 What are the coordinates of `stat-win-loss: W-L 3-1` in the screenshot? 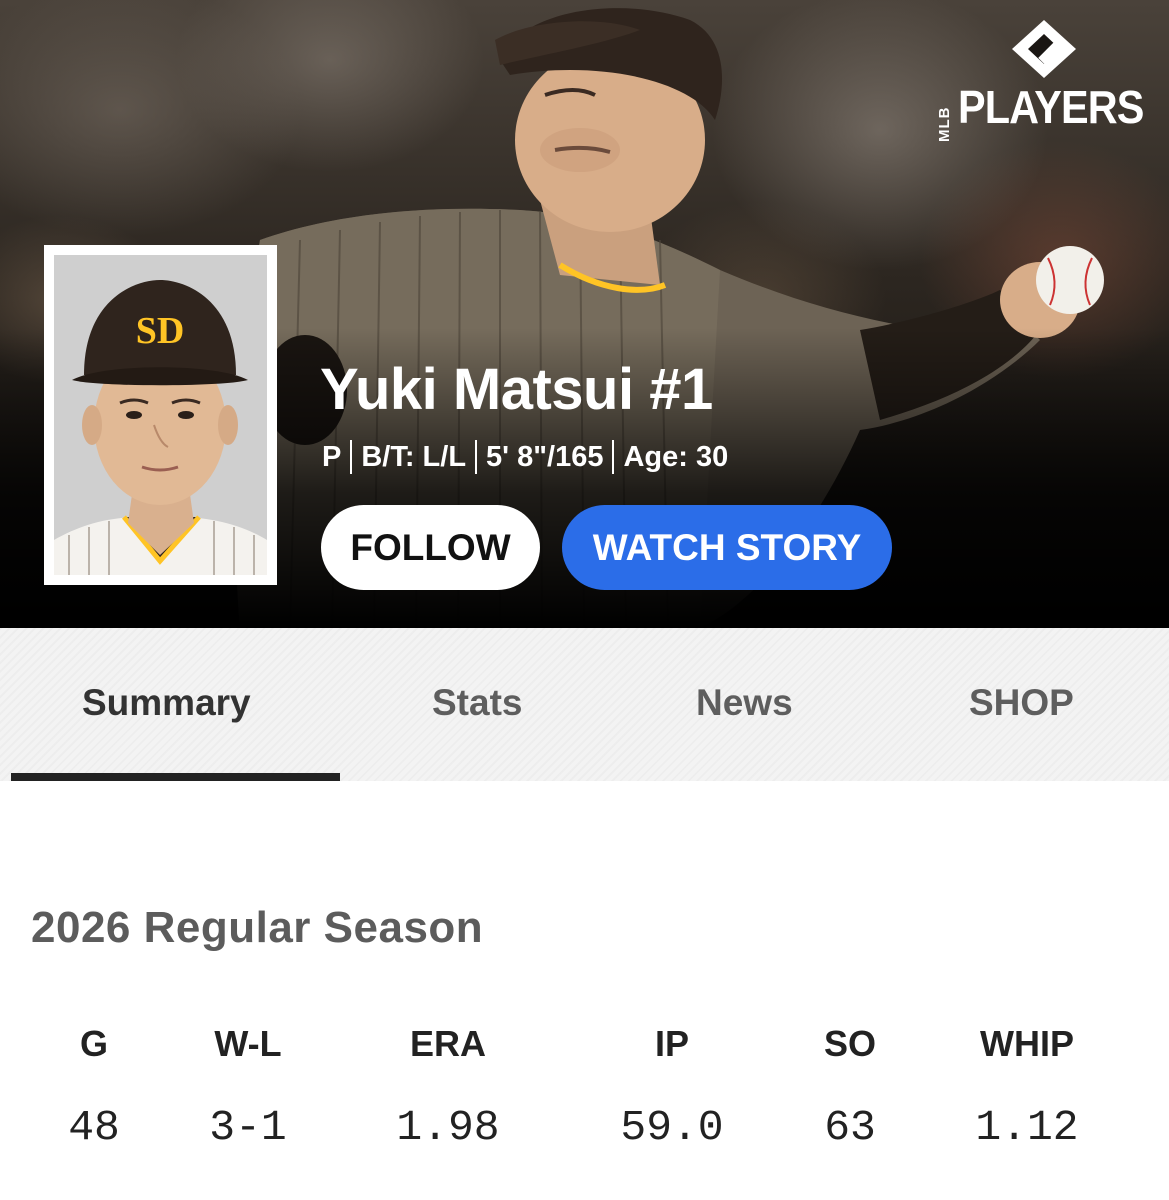 It's located at (248, 1086).